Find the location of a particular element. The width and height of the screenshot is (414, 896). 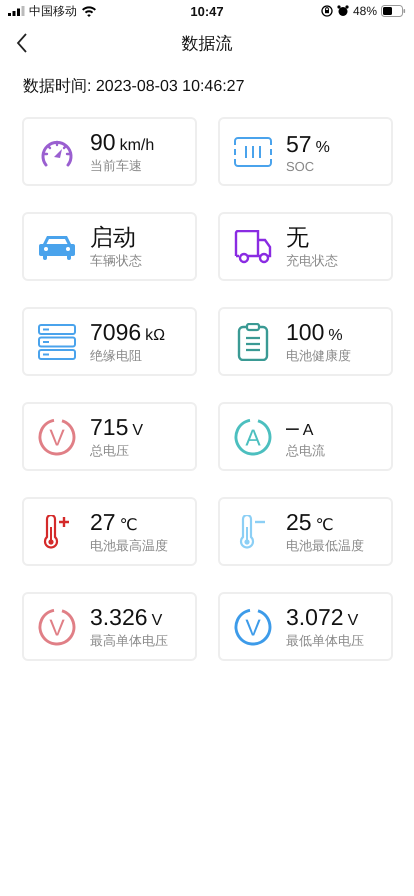

metric-value: 715 is located at coordinates (109, 427).